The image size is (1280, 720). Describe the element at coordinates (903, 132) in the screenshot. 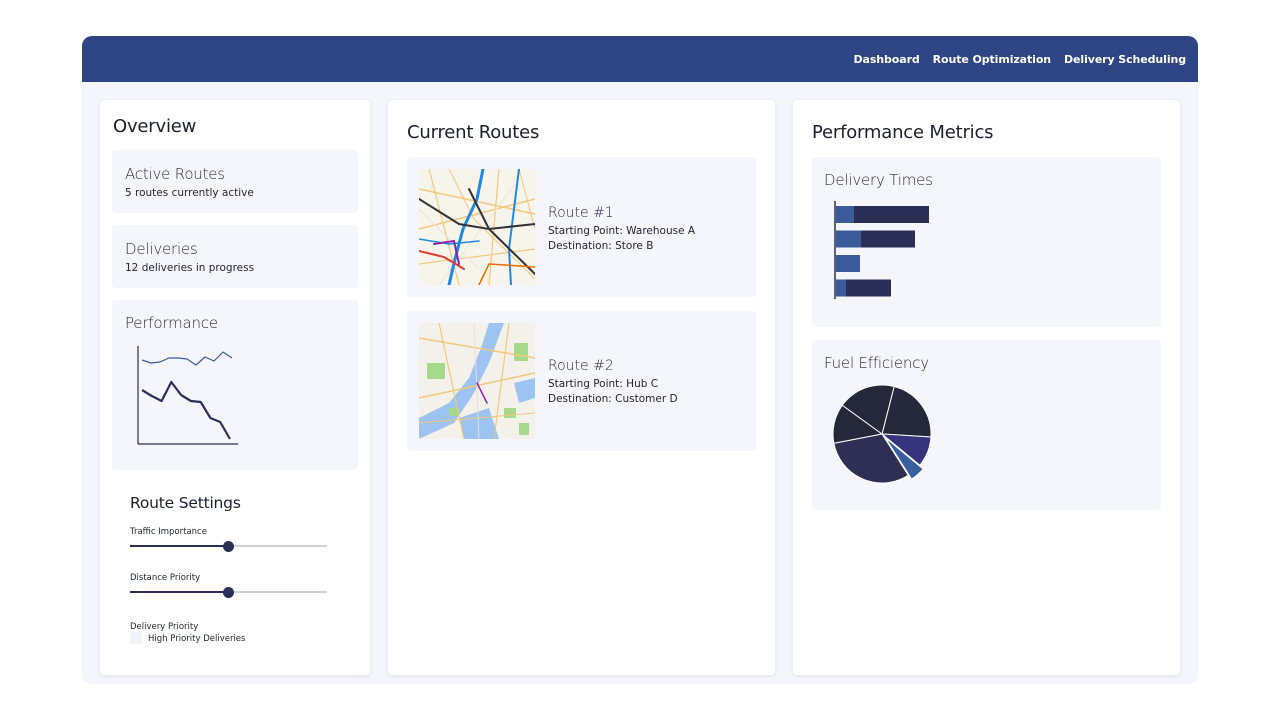

I see `performance-metrics-title: Performance Metrics` at that location.